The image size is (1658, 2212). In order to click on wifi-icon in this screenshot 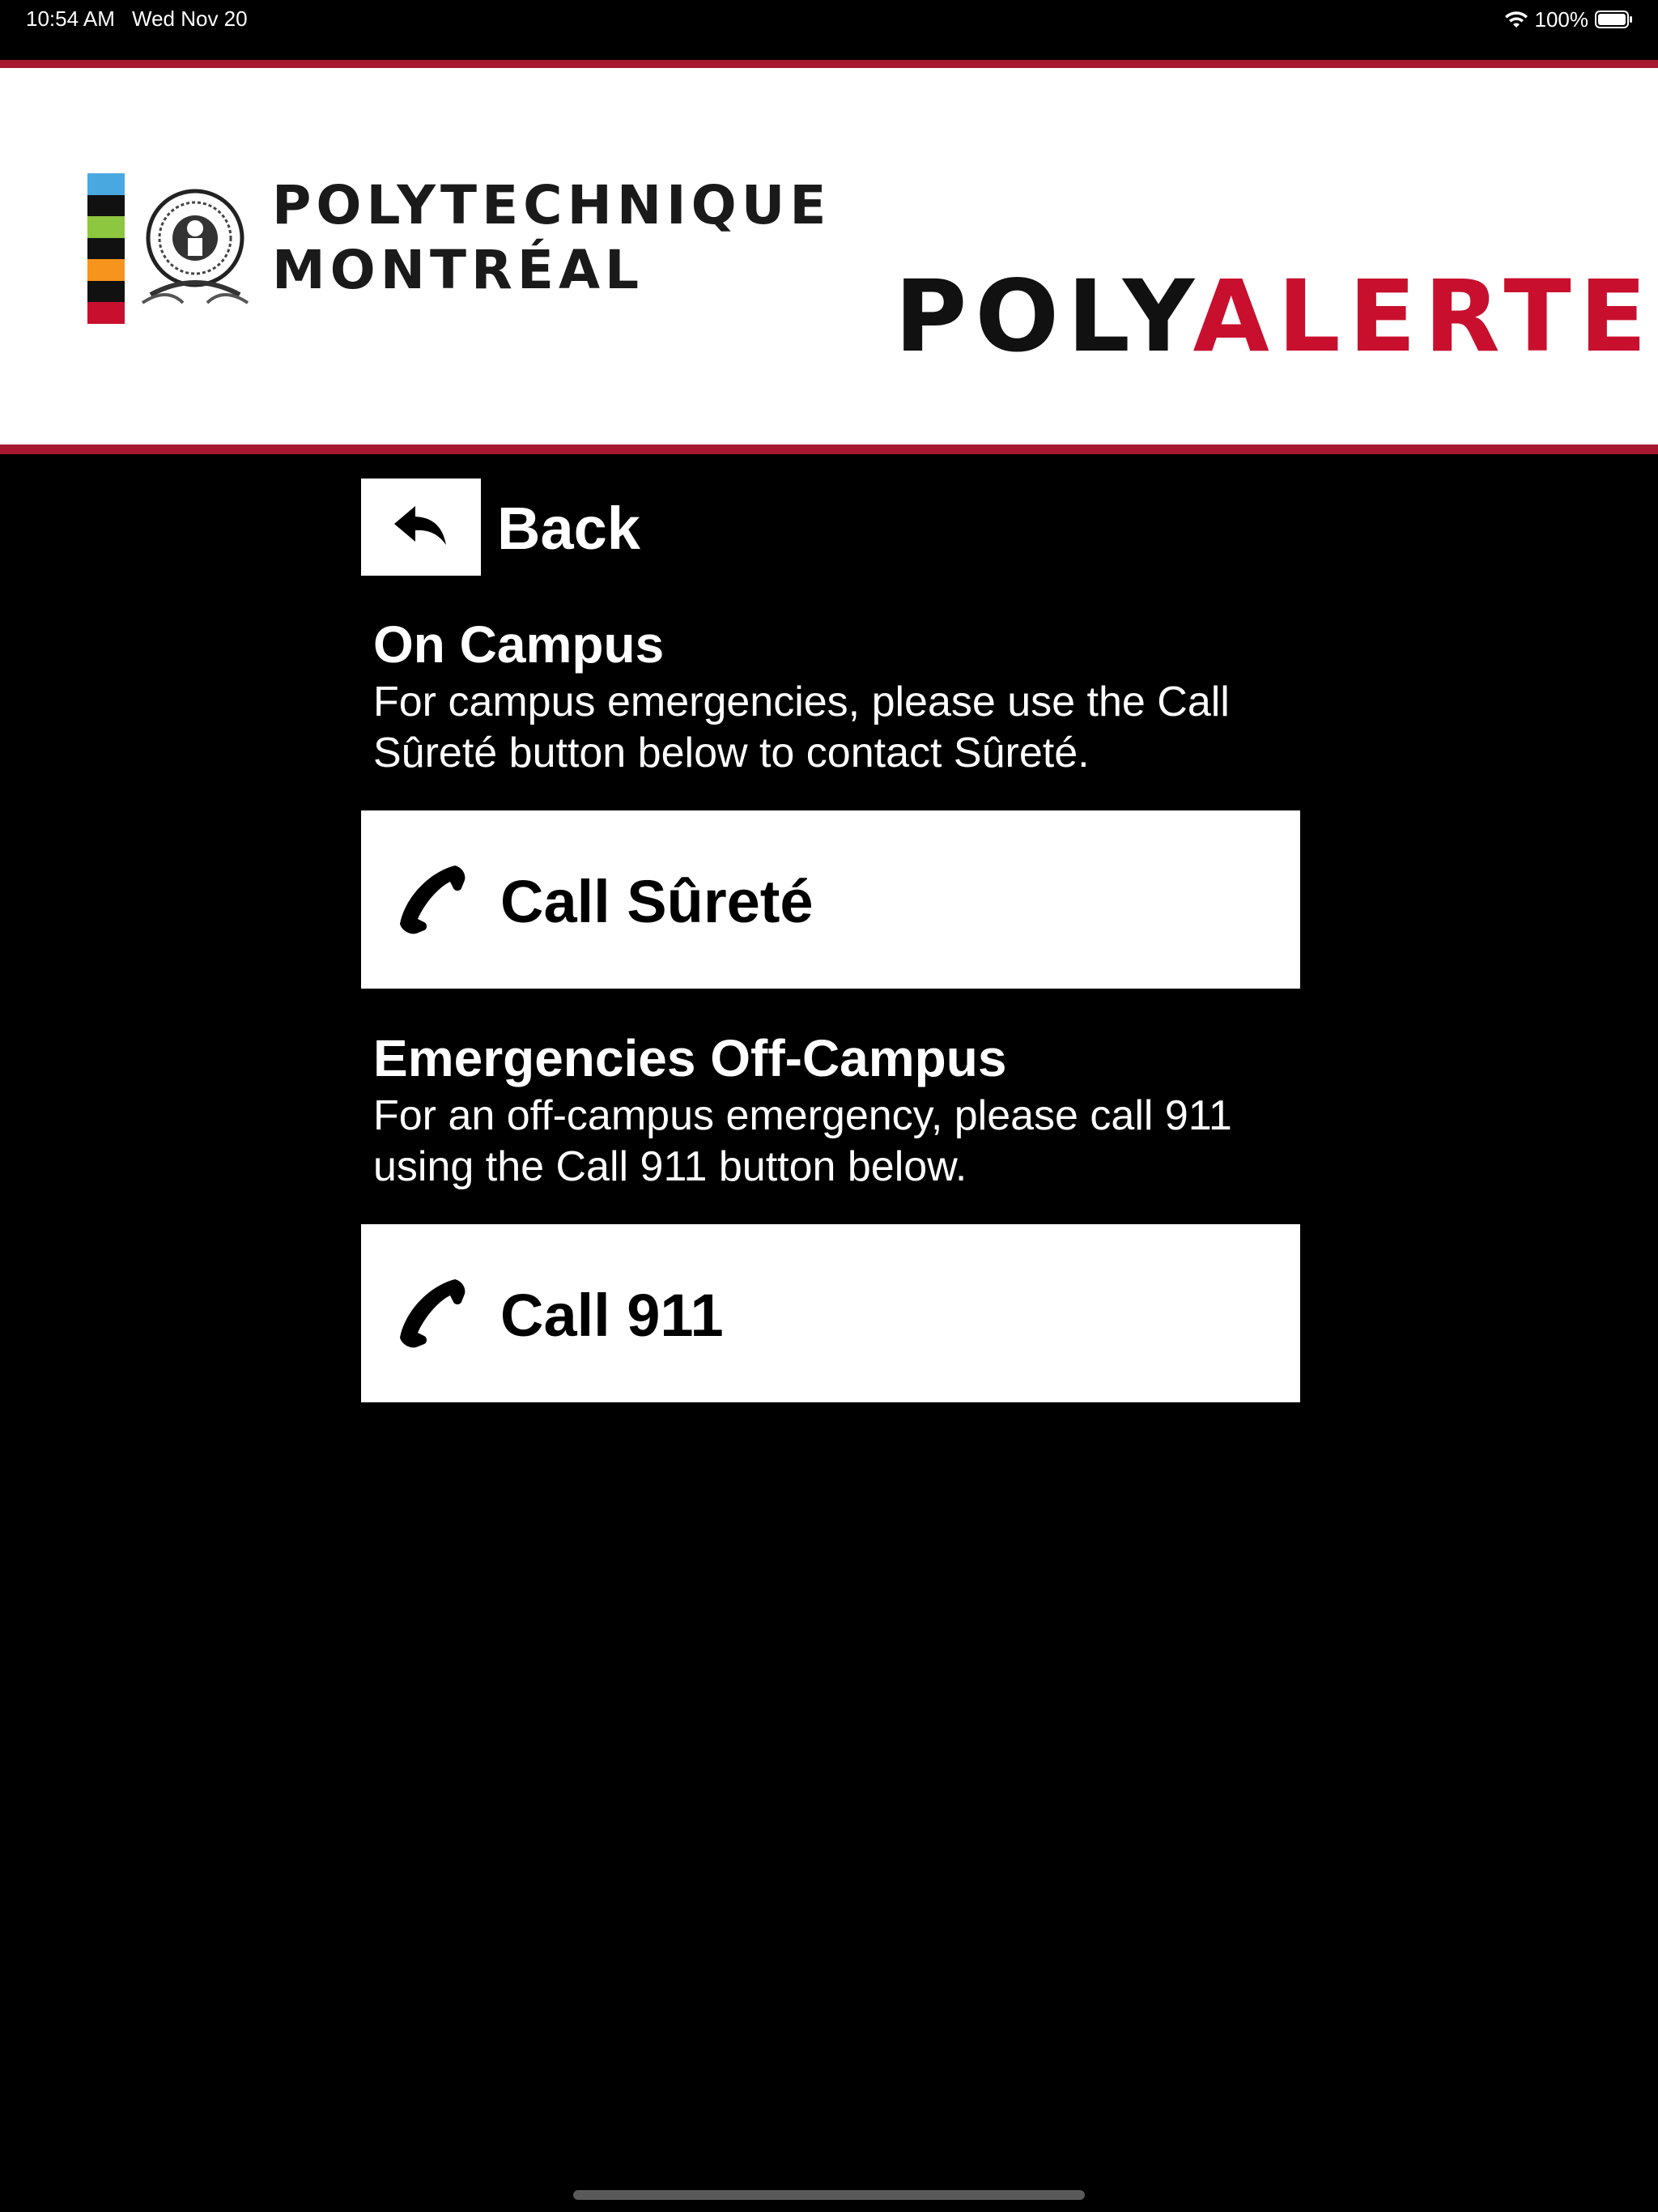, I will do `click(1516, 19)`.